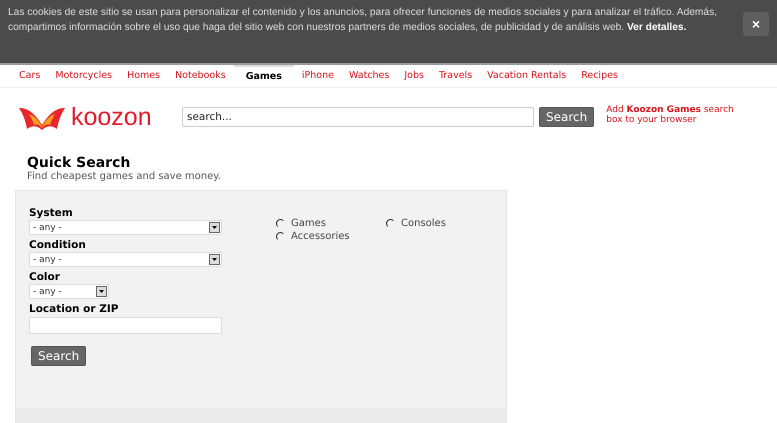 This screenshot has width=777, height=423. I want to click on field-label: Condition, so click(57, 245).